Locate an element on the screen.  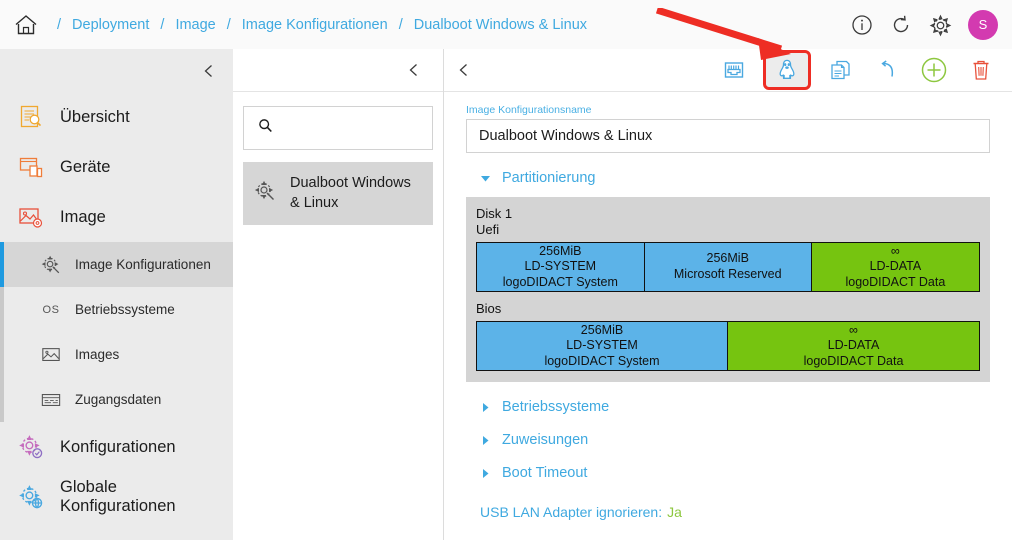
sidebar-item-zugangsdaten: Zugangsdaten is located at coordinates (116, 399).